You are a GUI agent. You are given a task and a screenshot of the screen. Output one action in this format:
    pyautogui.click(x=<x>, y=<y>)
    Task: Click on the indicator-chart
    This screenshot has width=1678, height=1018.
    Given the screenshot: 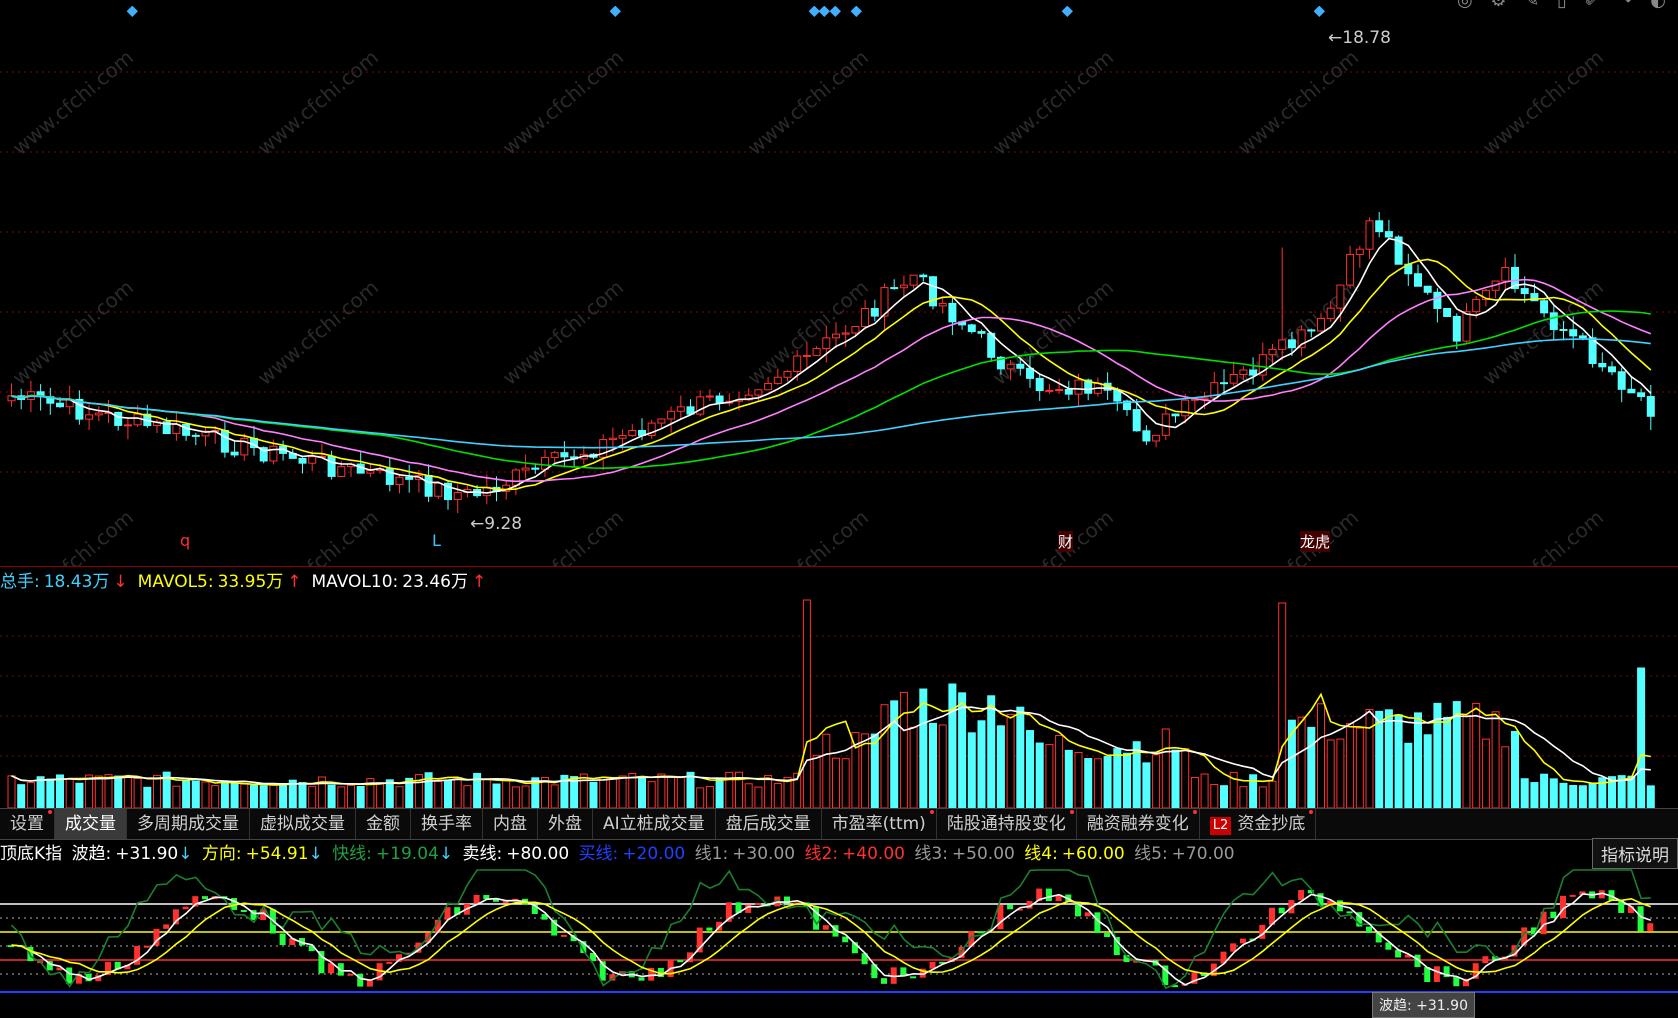 What is the action you would take?
    pyautogui.click(x=839, y=937)
    